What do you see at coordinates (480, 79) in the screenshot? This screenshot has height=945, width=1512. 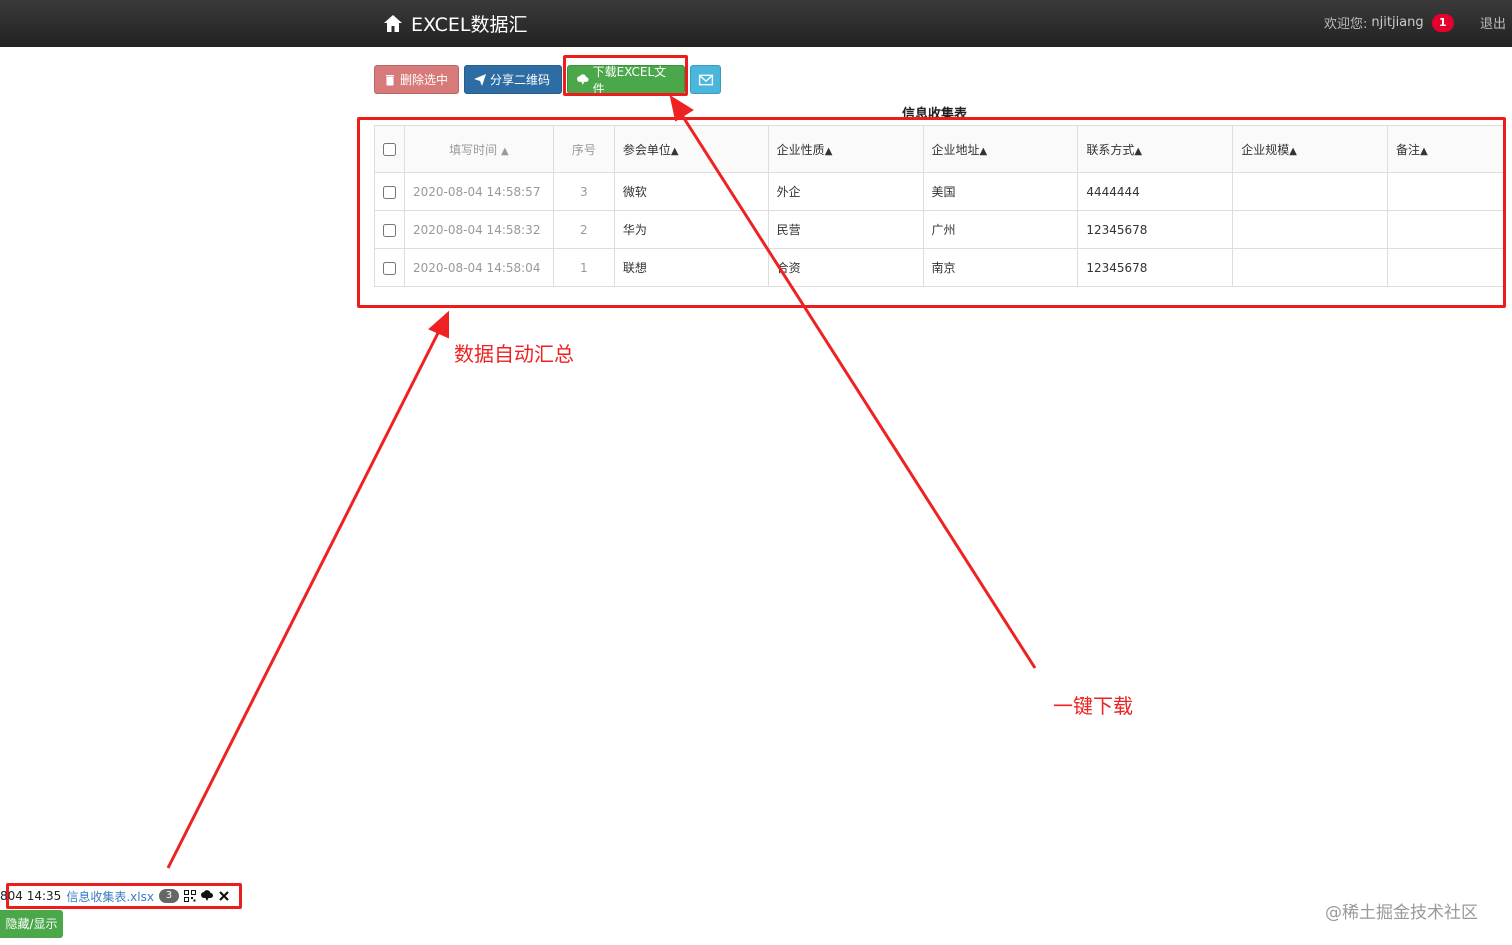 I see `send-icon` at bounding box center [480, 79].